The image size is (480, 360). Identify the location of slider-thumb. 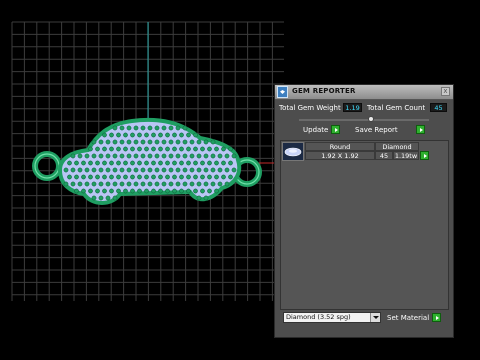
(371, 119).